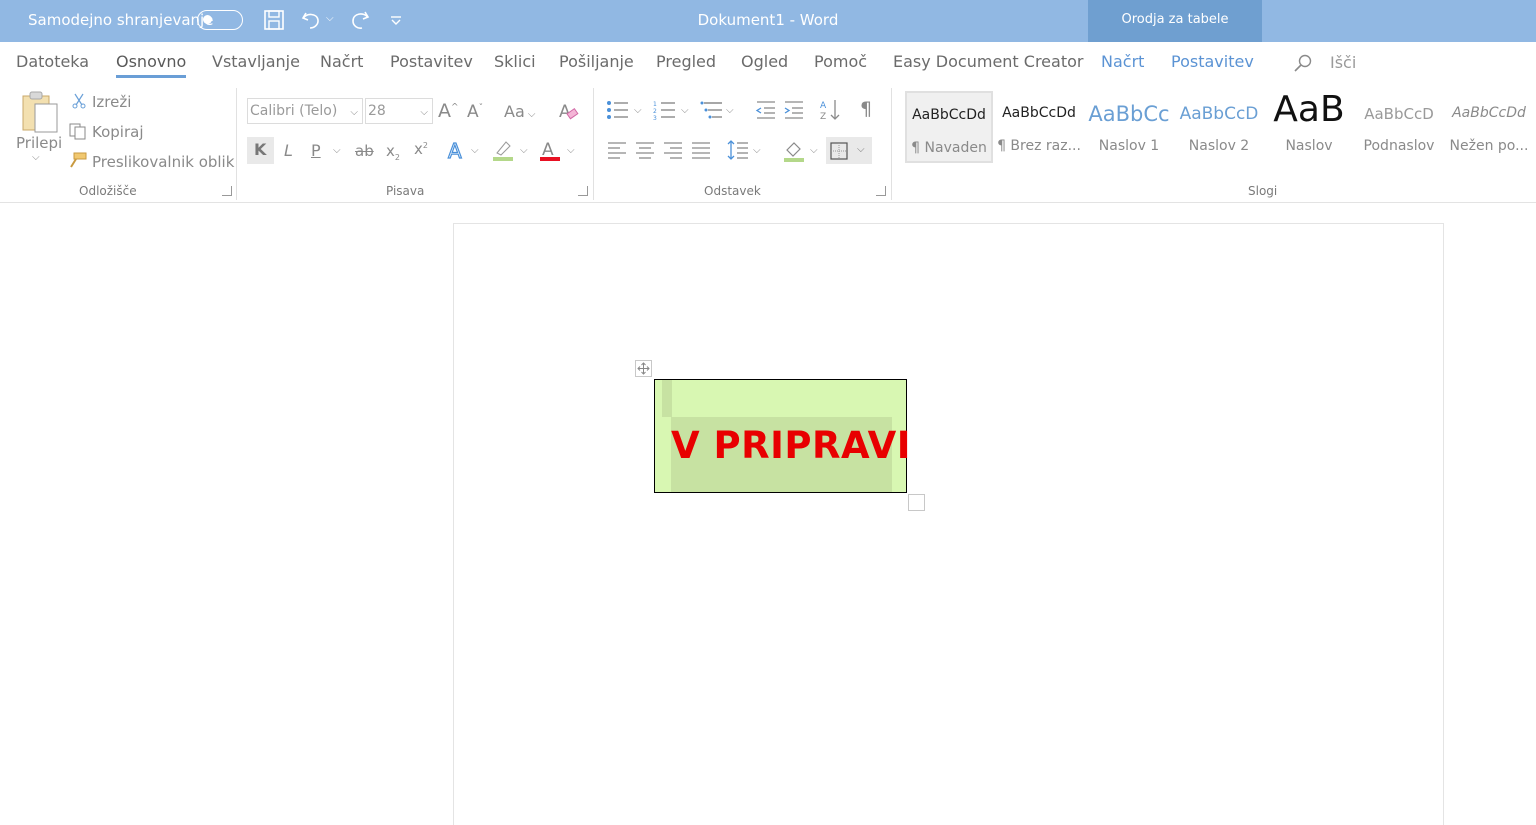  I want to click on underline-dropdown-icon: ⌵, so click(337, 150).